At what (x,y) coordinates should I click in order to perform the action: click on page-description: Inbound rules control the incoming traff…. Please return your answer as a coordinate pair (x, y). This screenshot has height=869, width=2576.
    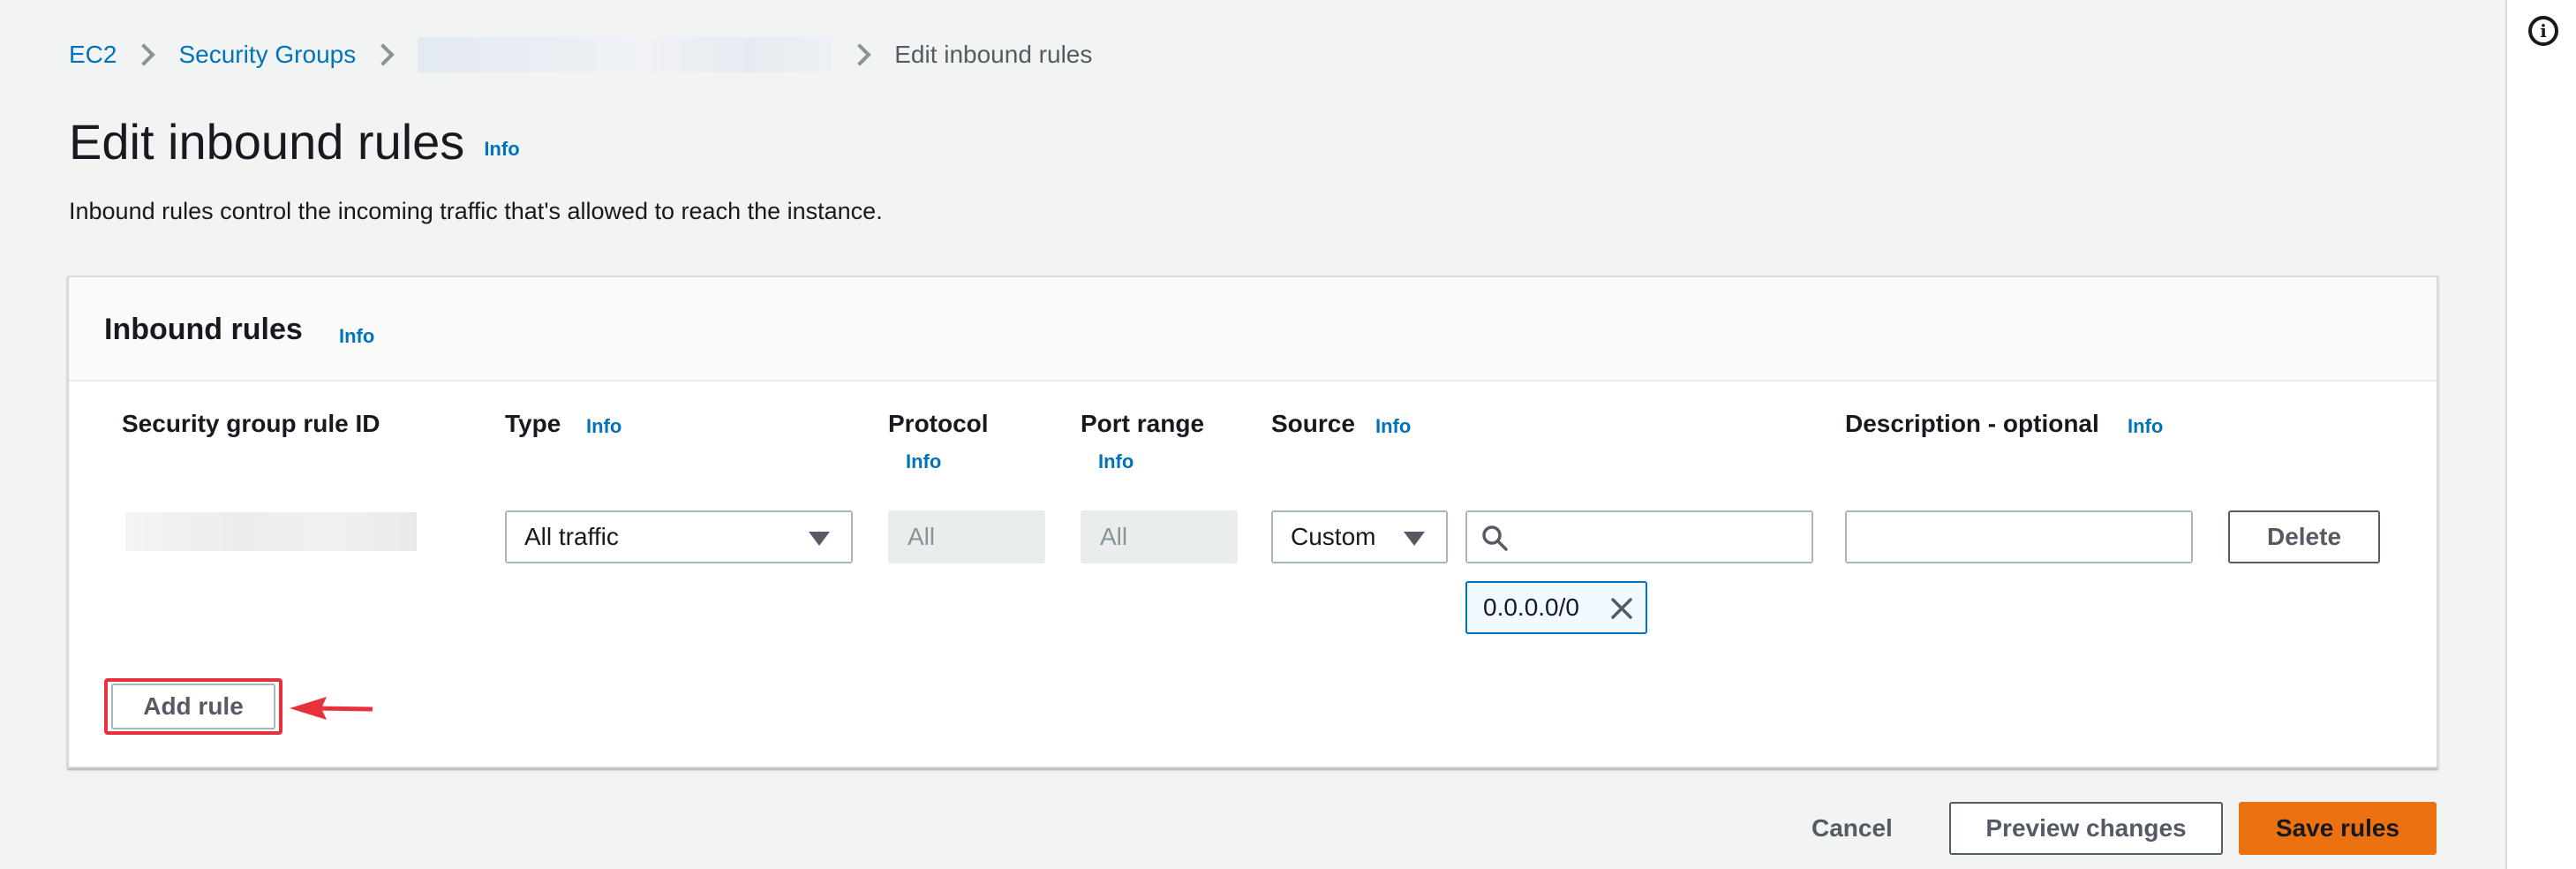
    Looking at the image, I should click on (476, 211).